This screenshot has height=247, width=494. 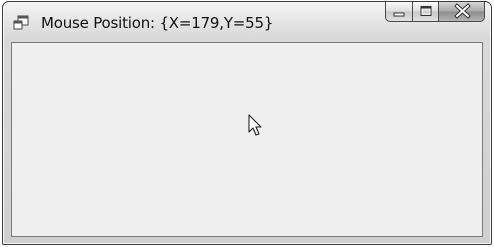 I want to click on app-icon, so click(x=21, y=23).